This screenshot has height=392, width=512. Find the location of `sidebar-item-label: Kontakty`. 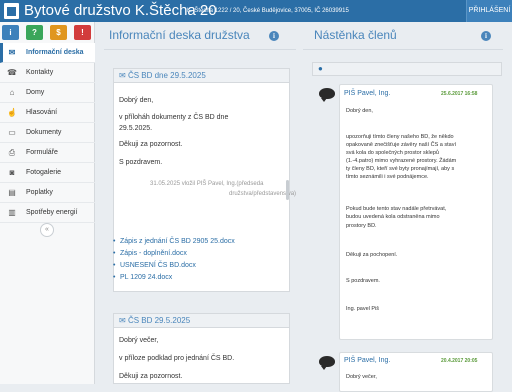

sidebar-item-label: Kontakty is located at coordinates (40, 72).